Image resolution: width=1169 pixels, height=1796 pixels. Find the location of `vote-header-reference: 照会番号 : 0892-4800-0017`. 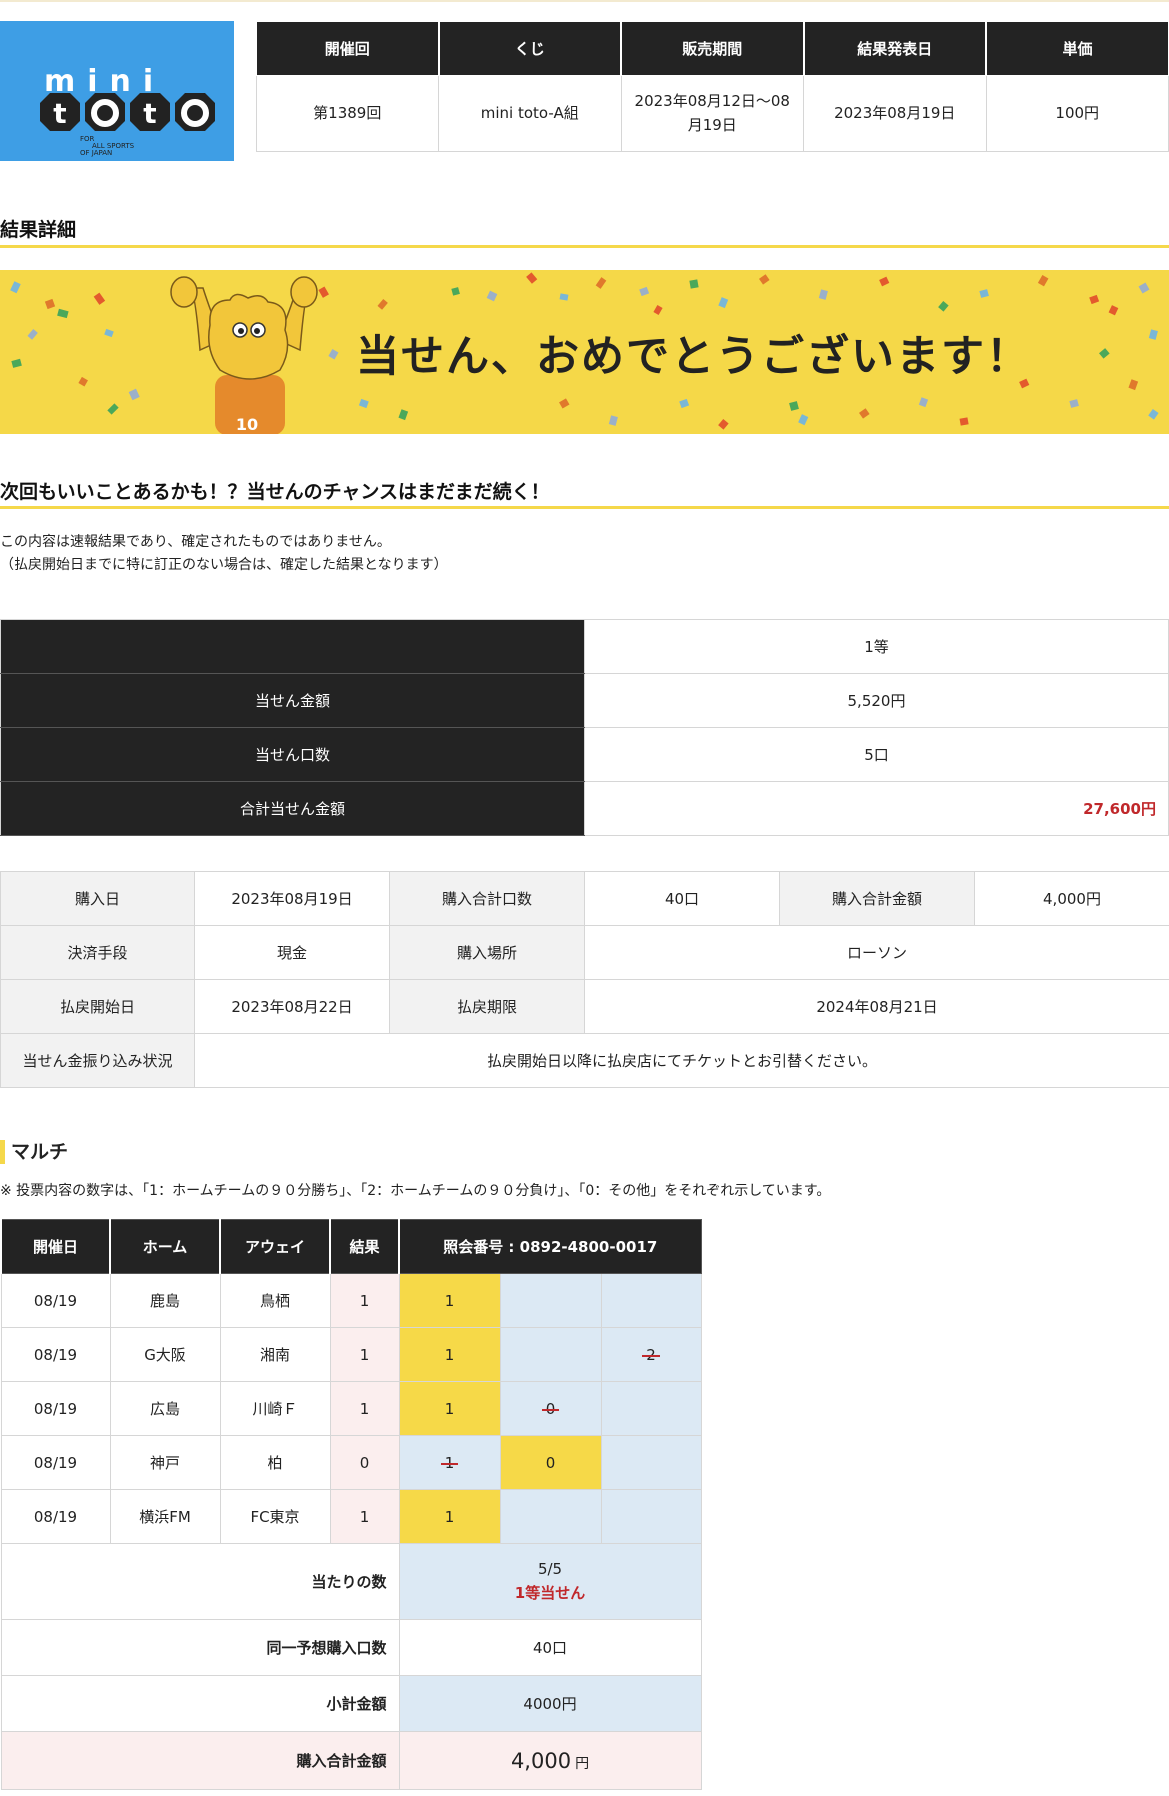

vote-header-reference: 照会番号 : 0892-4800-0017 is located at coordinates (549, 1246).